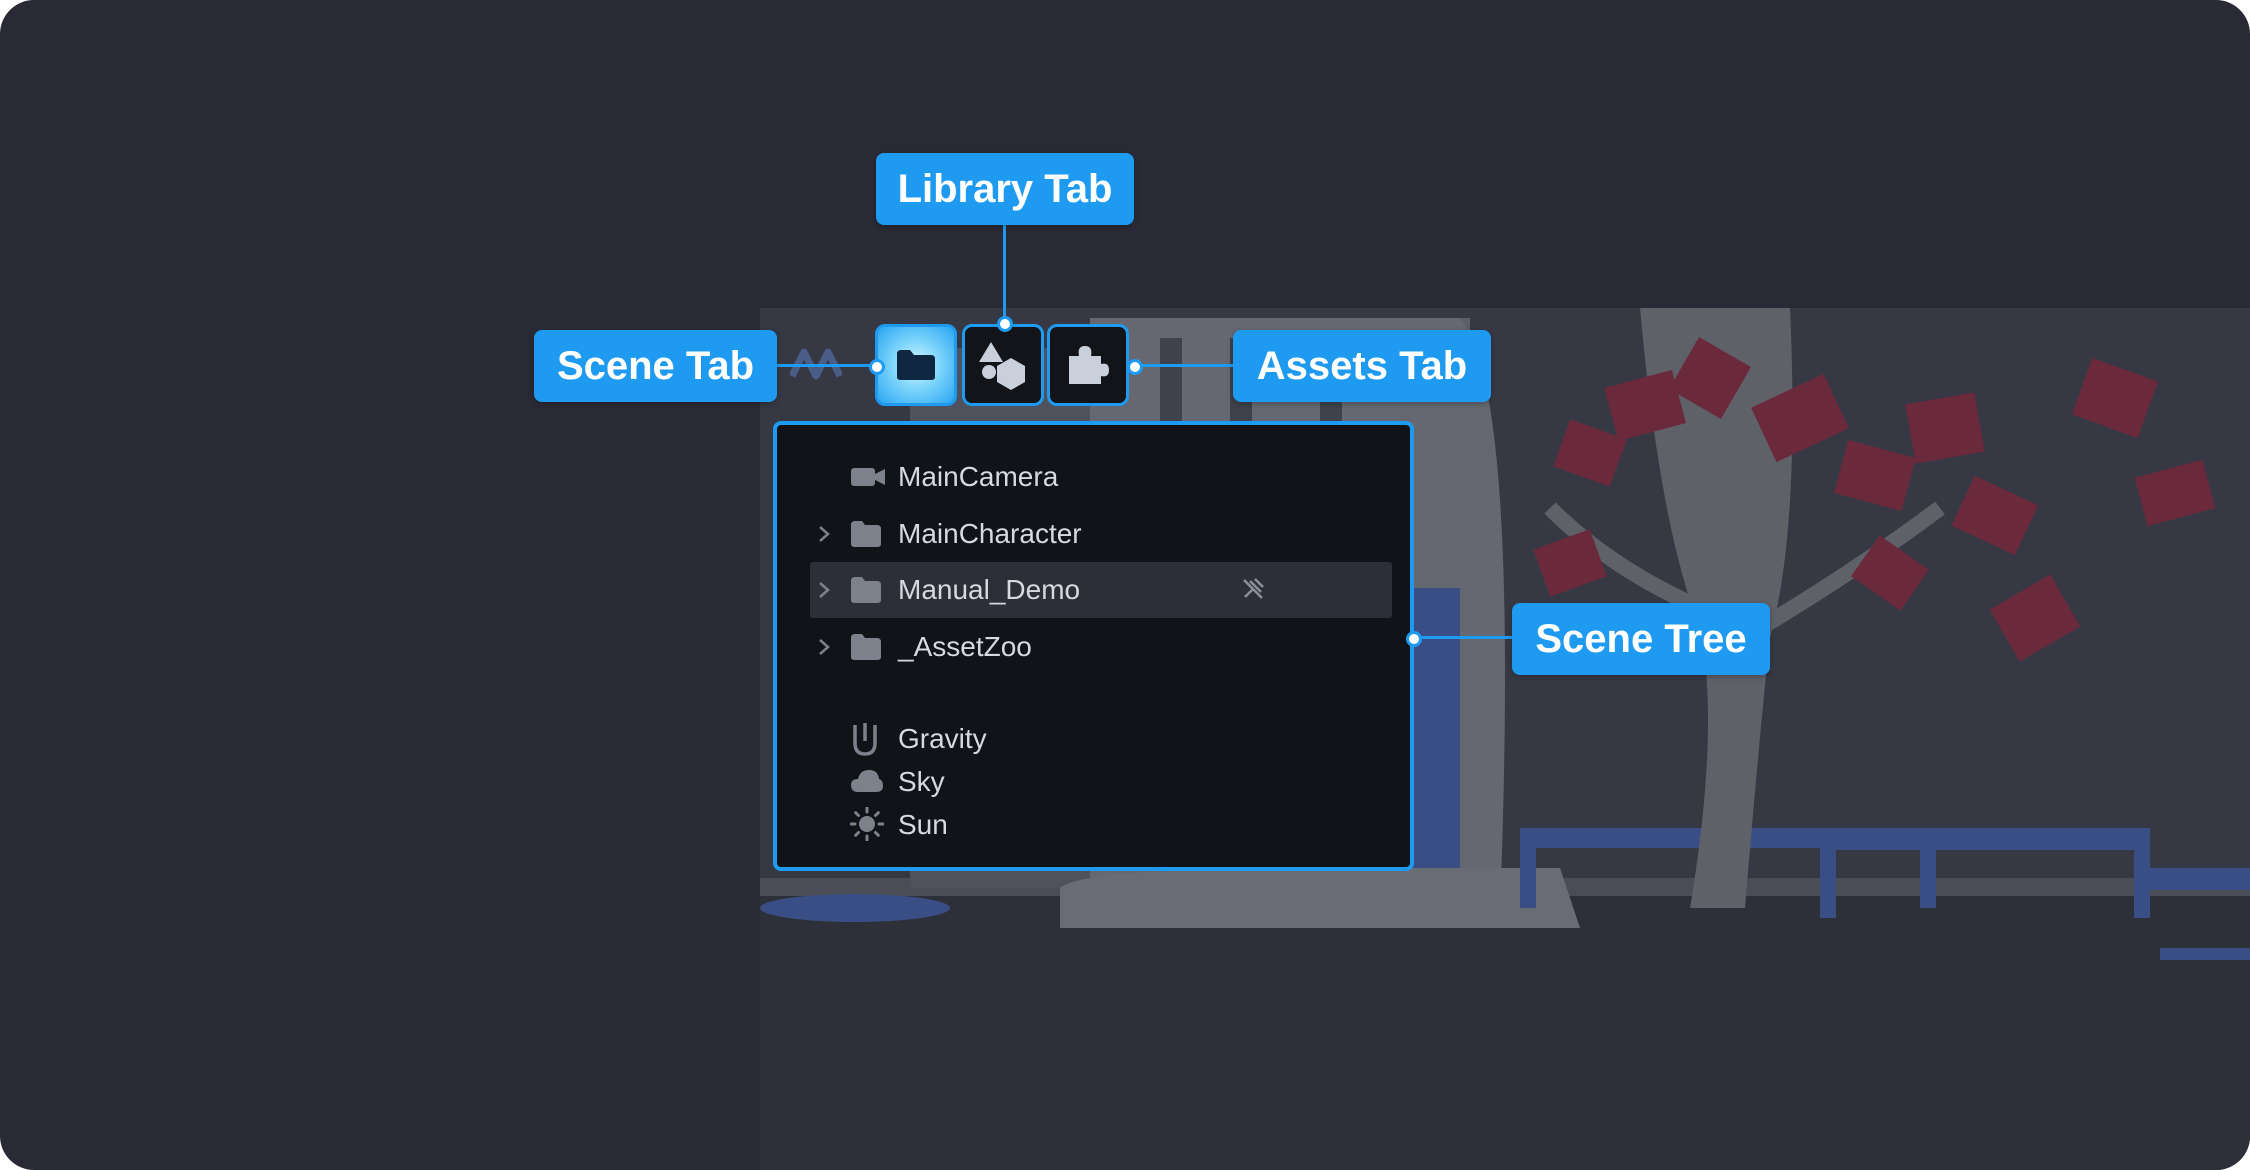  Describe the element at coordinates (1101, 825) in the screenshot. I see `env-item-sun: Sun` at that location.